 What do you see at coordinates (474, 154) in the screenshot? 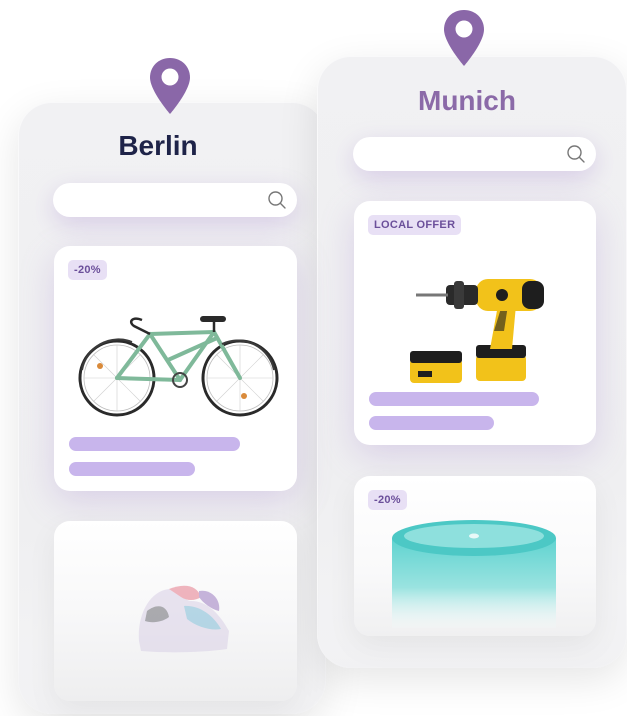
I see `search-input-munich` at bounding box center [474, 154].